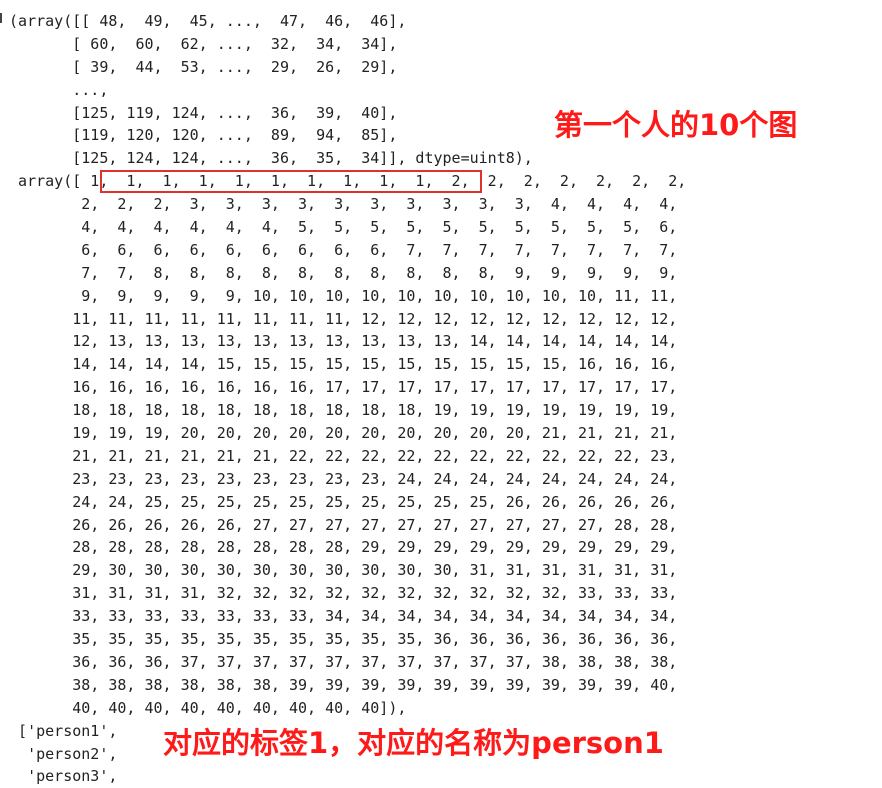 Image resolution: width=882 pixels, height=788 pixels. What do you see at coordinates (291, 181) in the screenshot?
I see `label-highlight-box` at bounding box center [291, 181].